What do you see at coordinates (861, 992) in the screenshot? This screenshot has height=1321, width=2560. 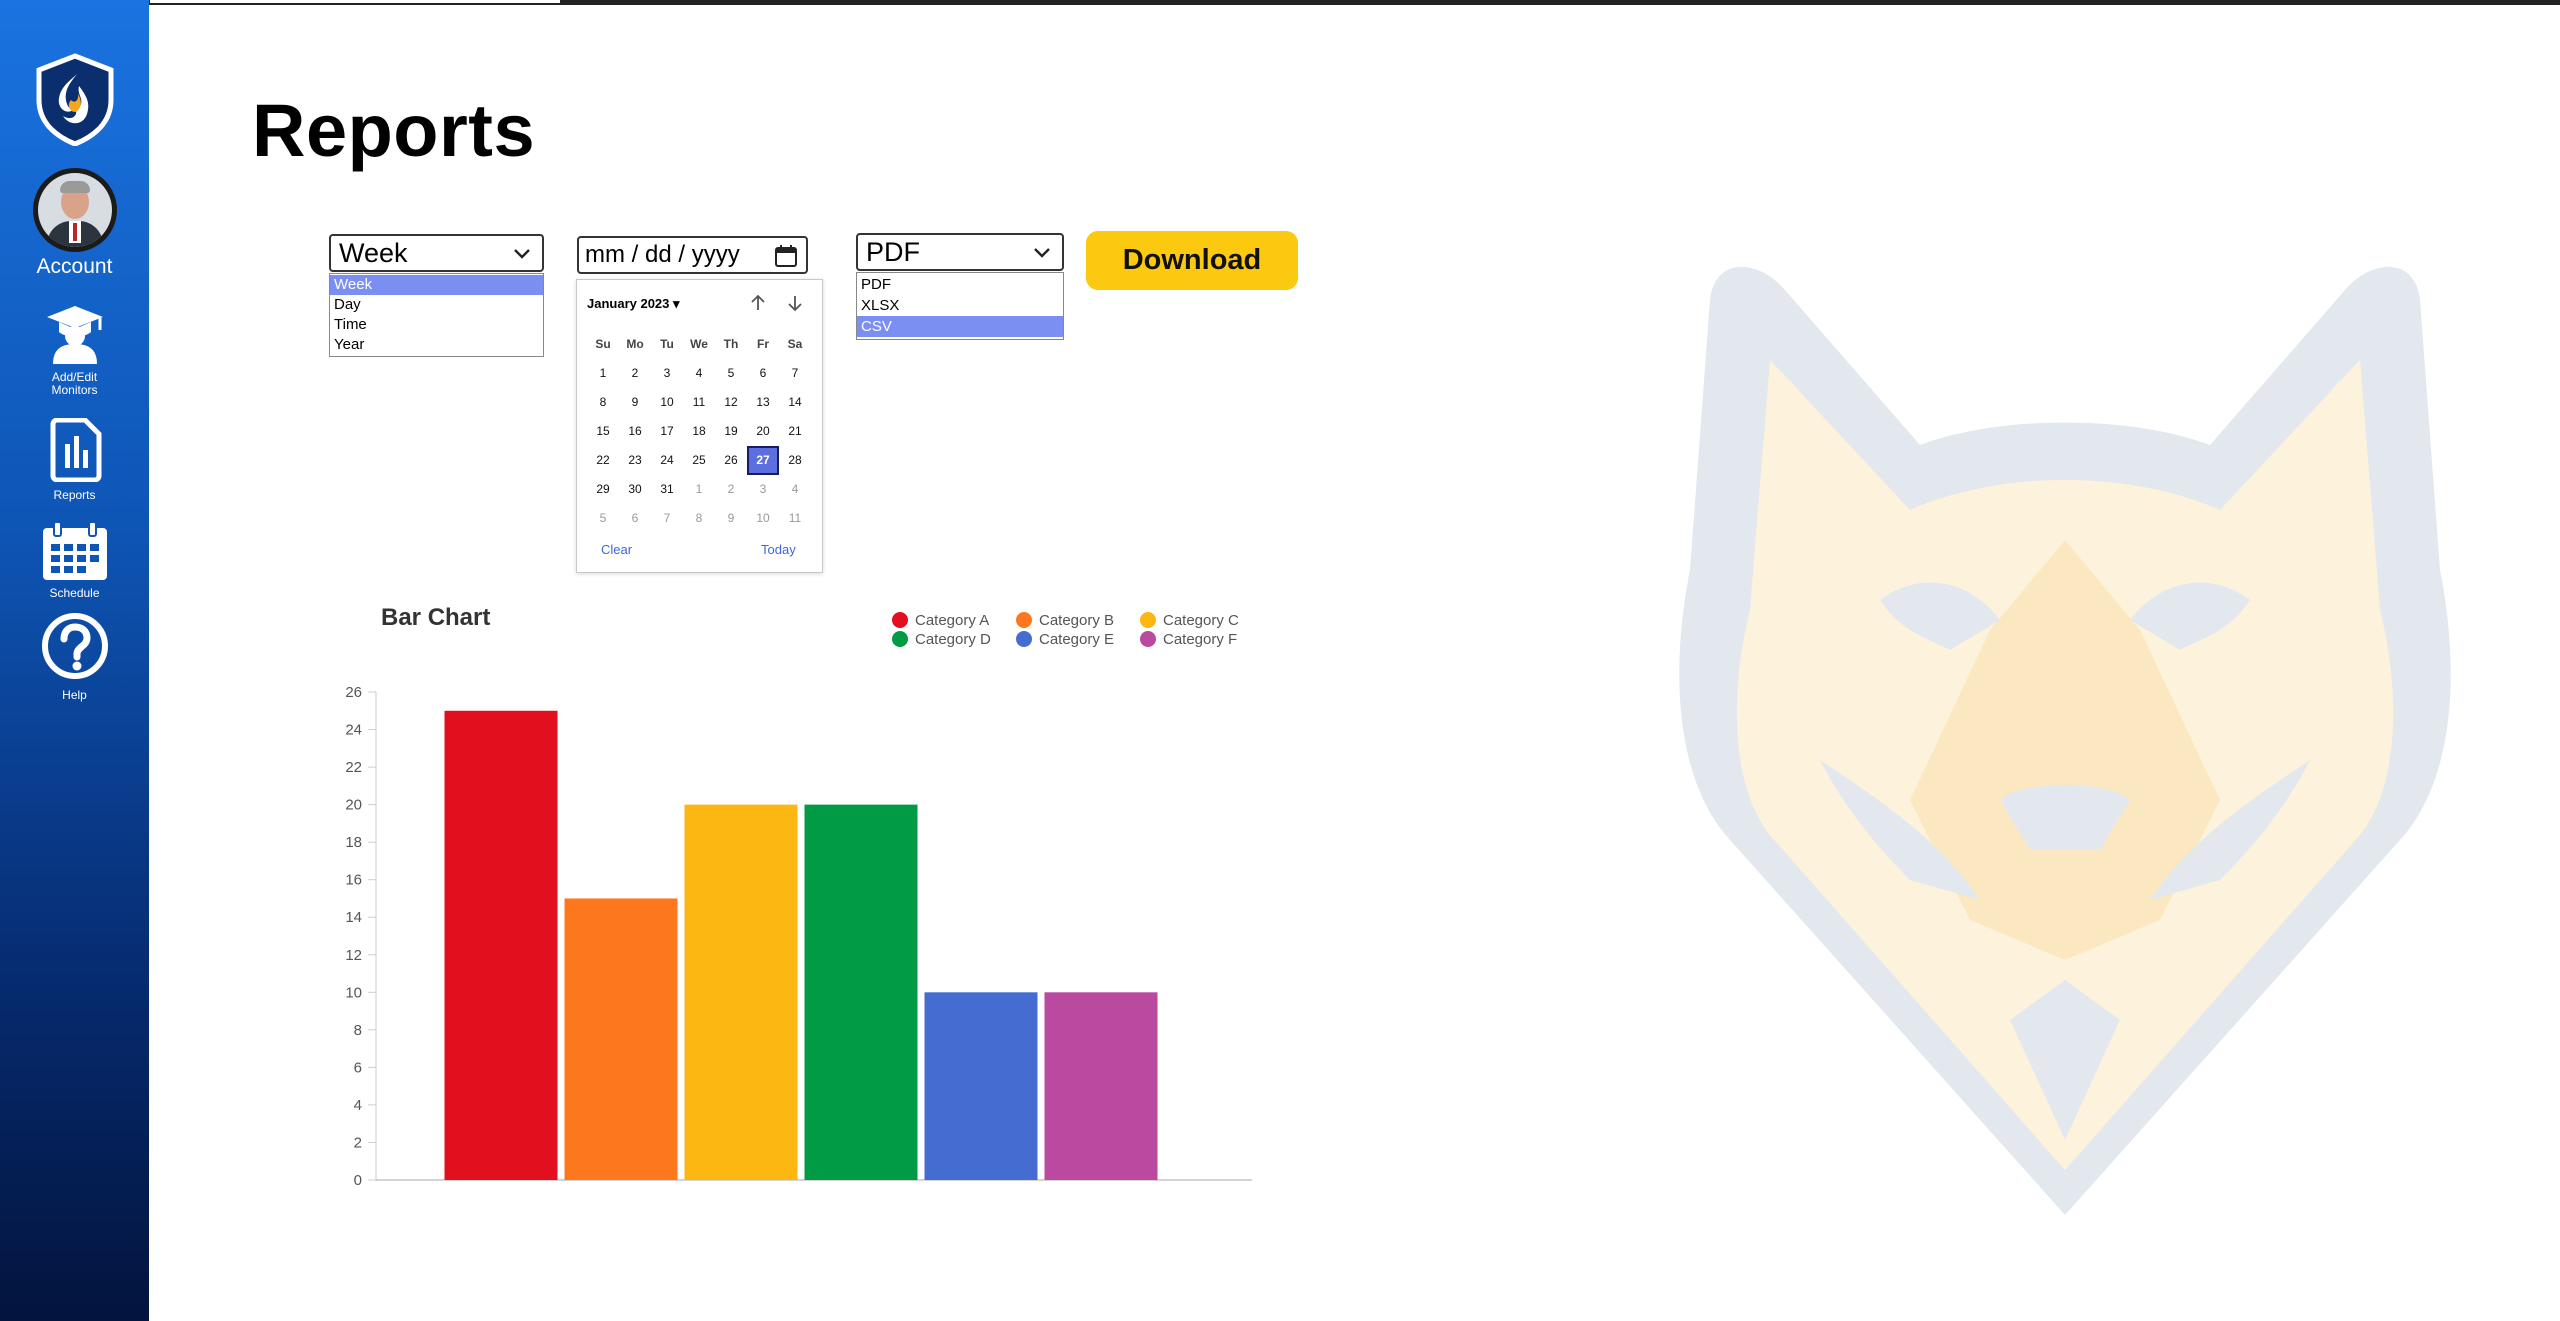 I see `bar-category-d` at bounding box center [861, 992].